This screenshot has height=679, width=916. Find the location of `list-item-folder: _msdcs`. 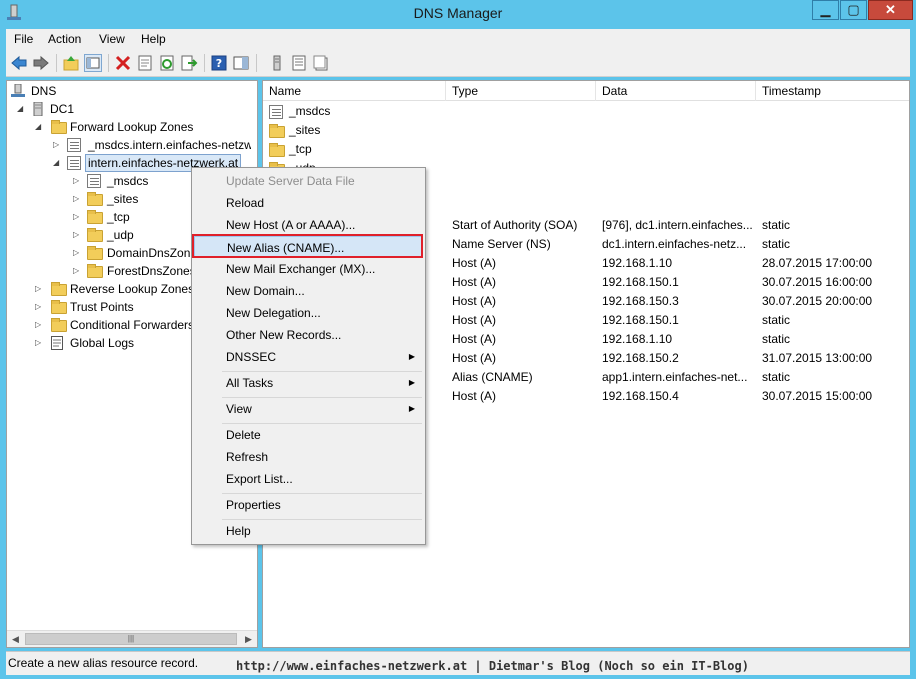

list-item-folder: _msdcs is located at coordinates (354, 111).